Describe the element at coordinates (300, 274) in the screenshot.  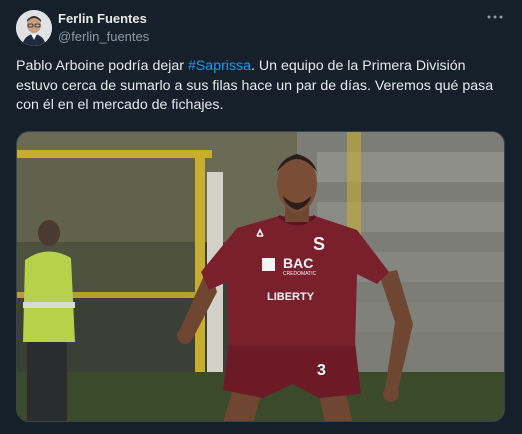
I see `sponsor-credomatic: CREDOMATIC` at that location.